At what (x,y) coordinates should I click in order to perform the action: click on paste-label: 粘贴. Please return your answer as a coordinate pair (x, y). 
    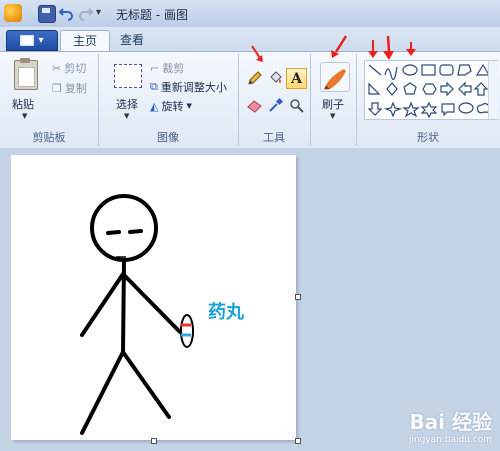
    Looking at the image, I should click on (23, 104).